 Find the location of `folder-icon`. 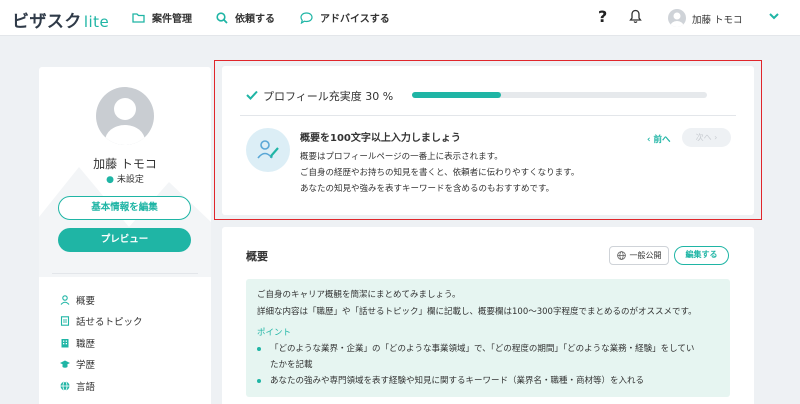

folder-icon is located at coordinates (138, 18).